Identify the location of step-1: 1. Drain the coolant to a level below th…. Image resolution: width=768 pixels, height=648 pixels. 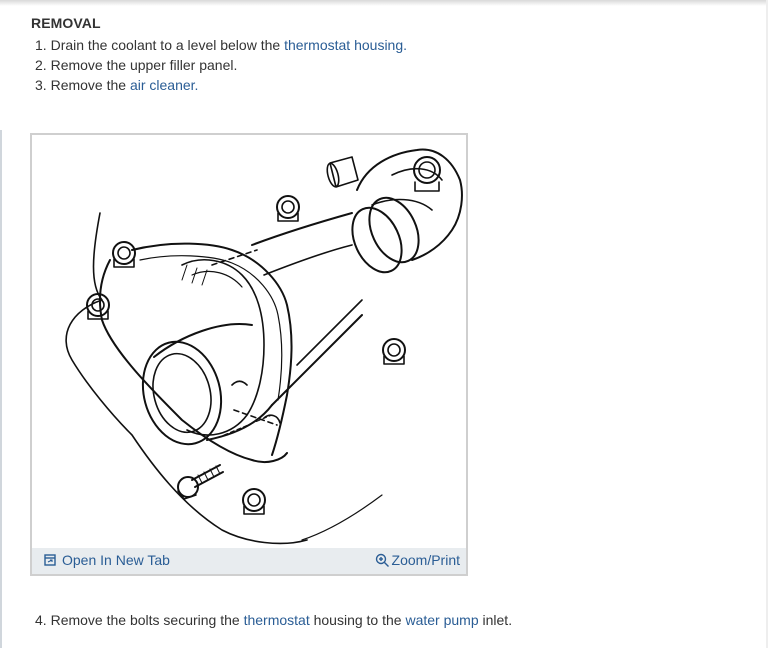
(221, 45).